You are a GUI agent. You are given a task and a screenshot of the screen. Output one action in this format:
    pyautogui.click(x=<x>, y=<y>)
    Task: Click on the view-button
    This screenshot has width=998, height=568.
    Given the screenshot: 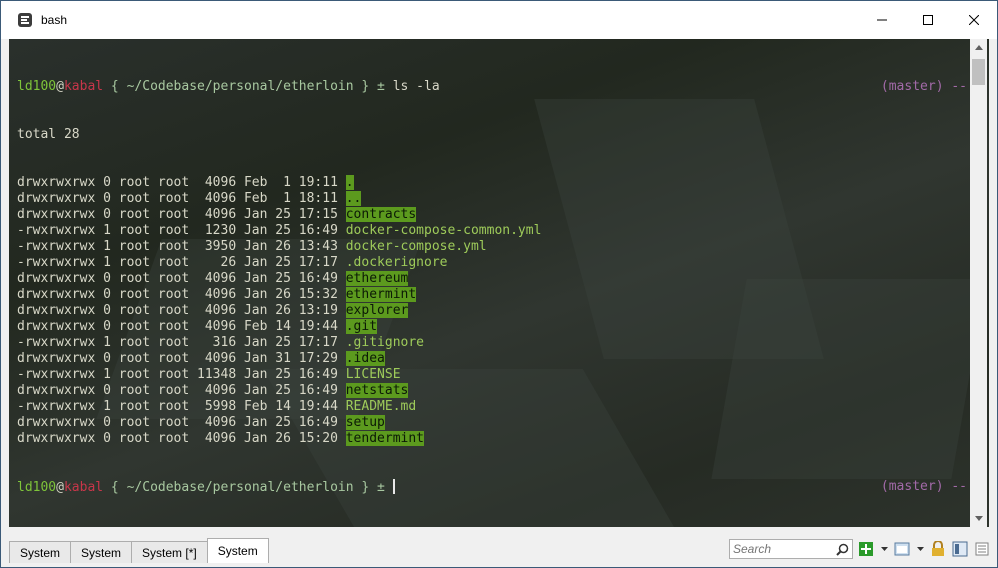 What is the action you would take?
    pyautogui.click(x=902, y=549)
    